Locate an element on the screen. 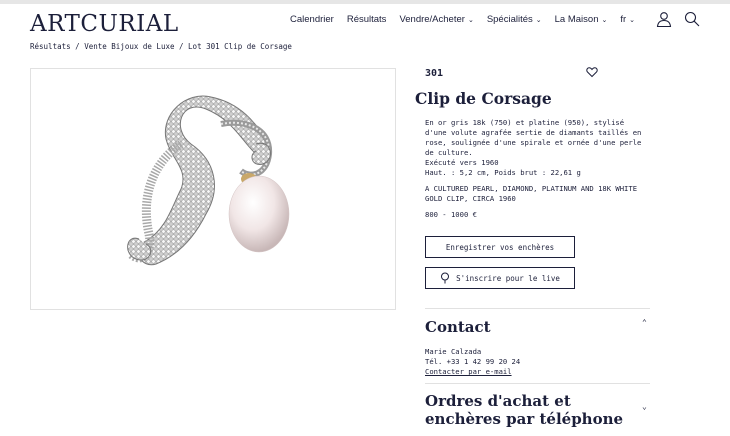  language-label: fr is located at coordinates (623, 19).